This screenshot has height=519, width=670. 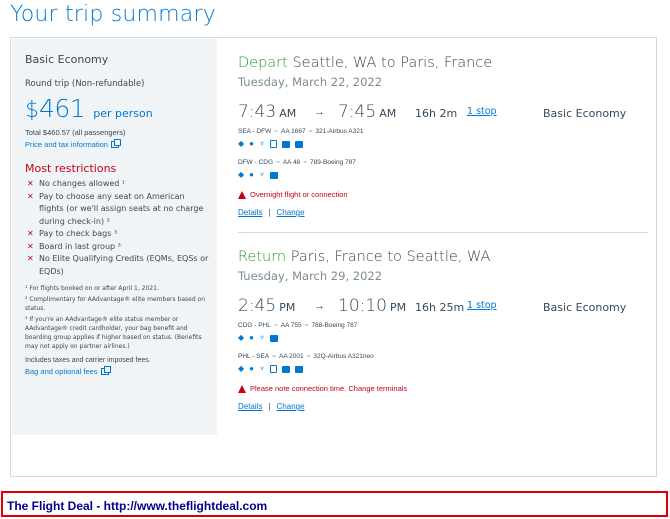 I want to click on flight-leg: PHL - SEA = AA 2001 = 32Q-Airbus A321neo, so click(x=306, y=356).